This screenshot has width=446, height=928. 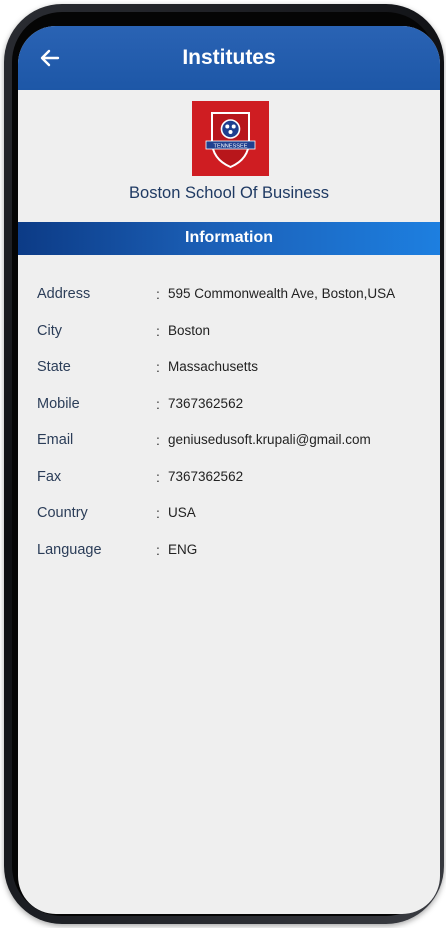 I want to click on detail-key: State, so click(x=54, y=367).